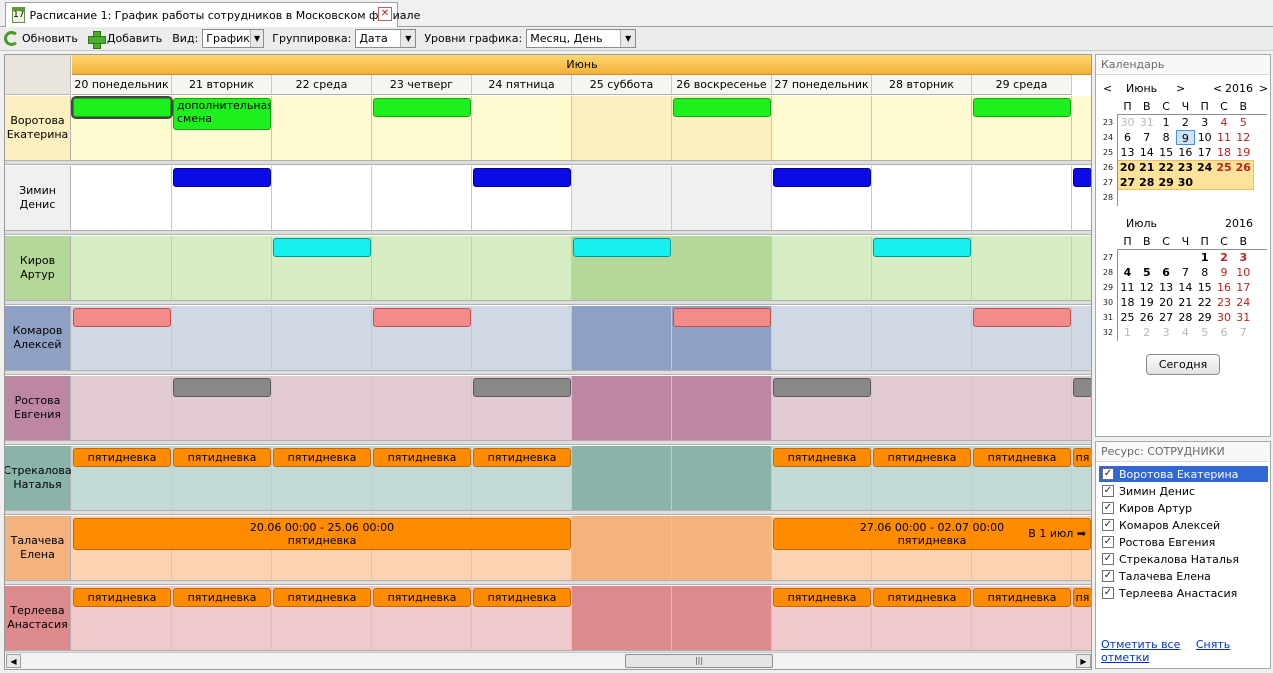 This screenshot has height=673, width=1273. What do you see at coordinates (1185, 122) in the screenshot?
I see `calendar-day: 2` at bounding box center [1185, 122].